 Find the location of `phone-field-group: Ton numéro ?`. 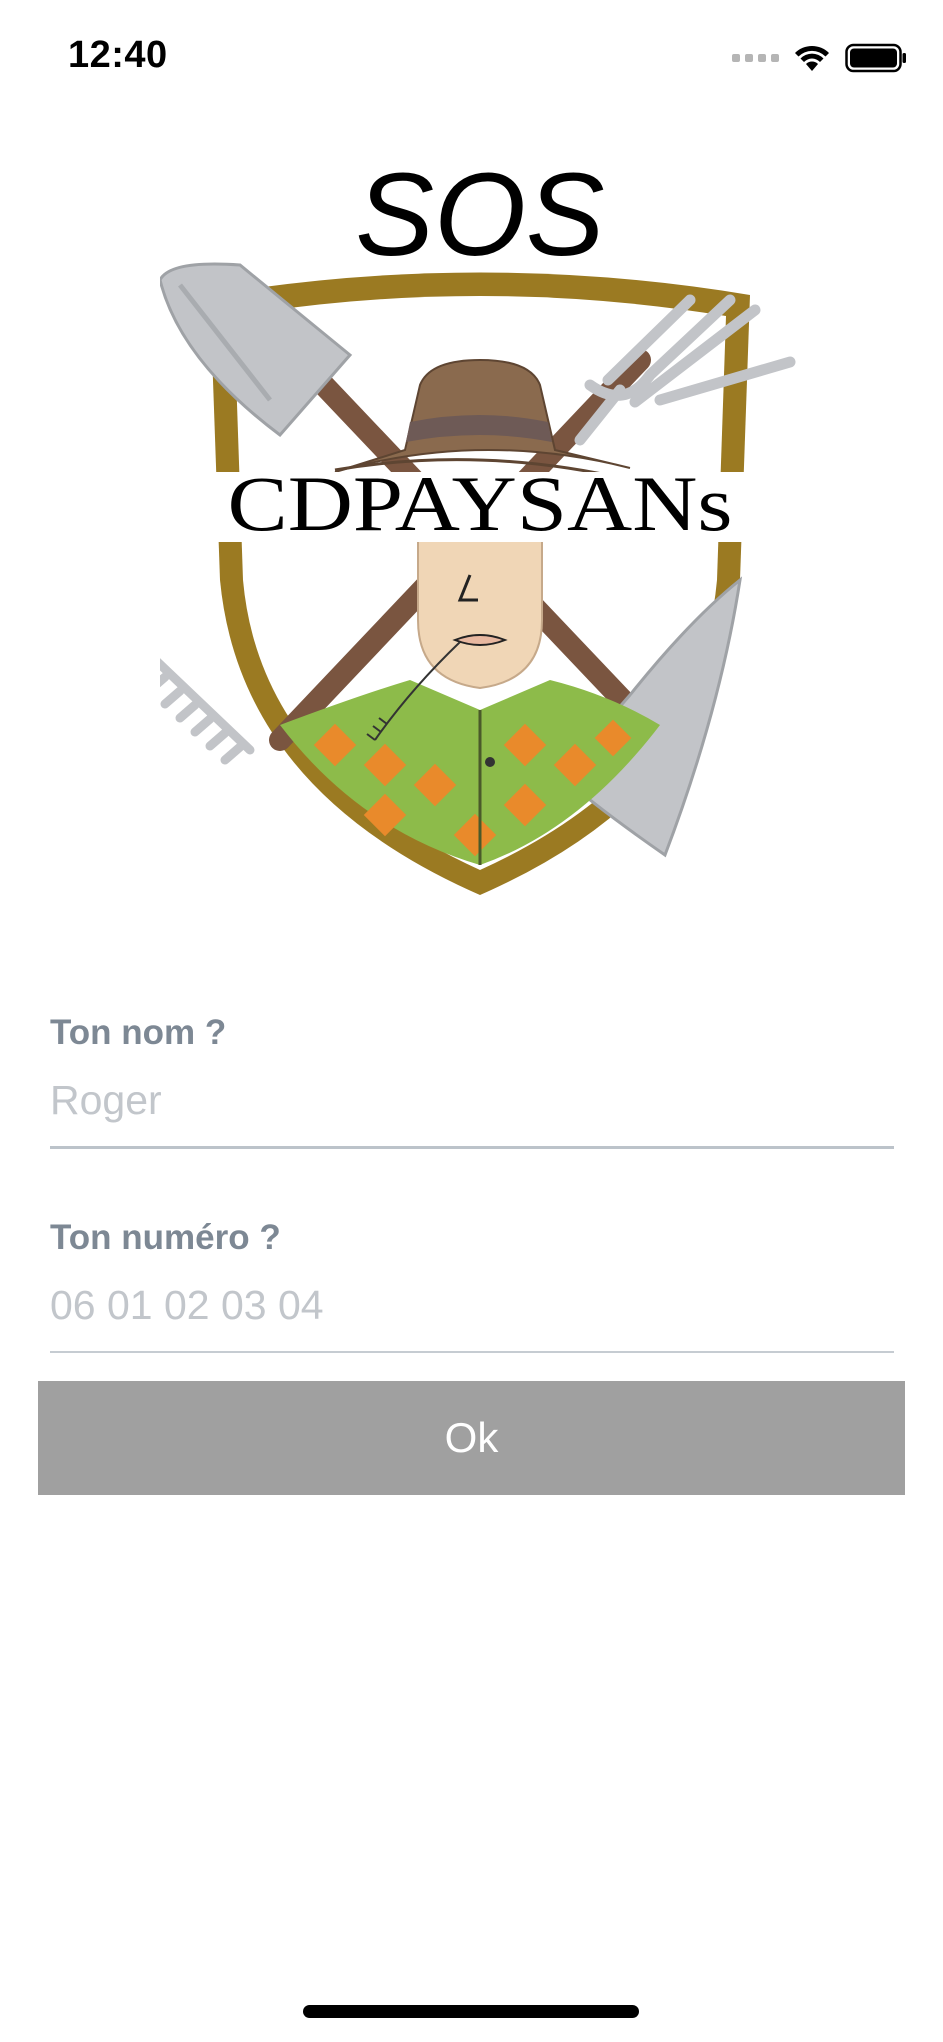

phone-field-group: Ton numéro ? is located at coordinates (472, 1288).